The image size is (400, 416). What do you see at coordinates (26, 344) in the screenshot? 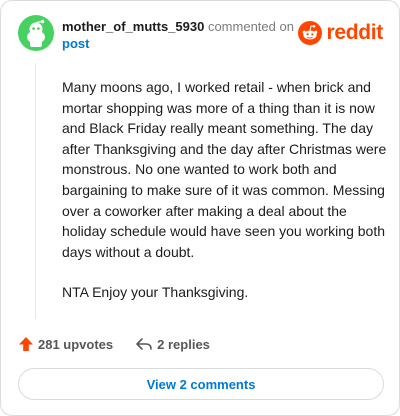
I see `upvote-arrow-icon` at bounding box center [26, 344].